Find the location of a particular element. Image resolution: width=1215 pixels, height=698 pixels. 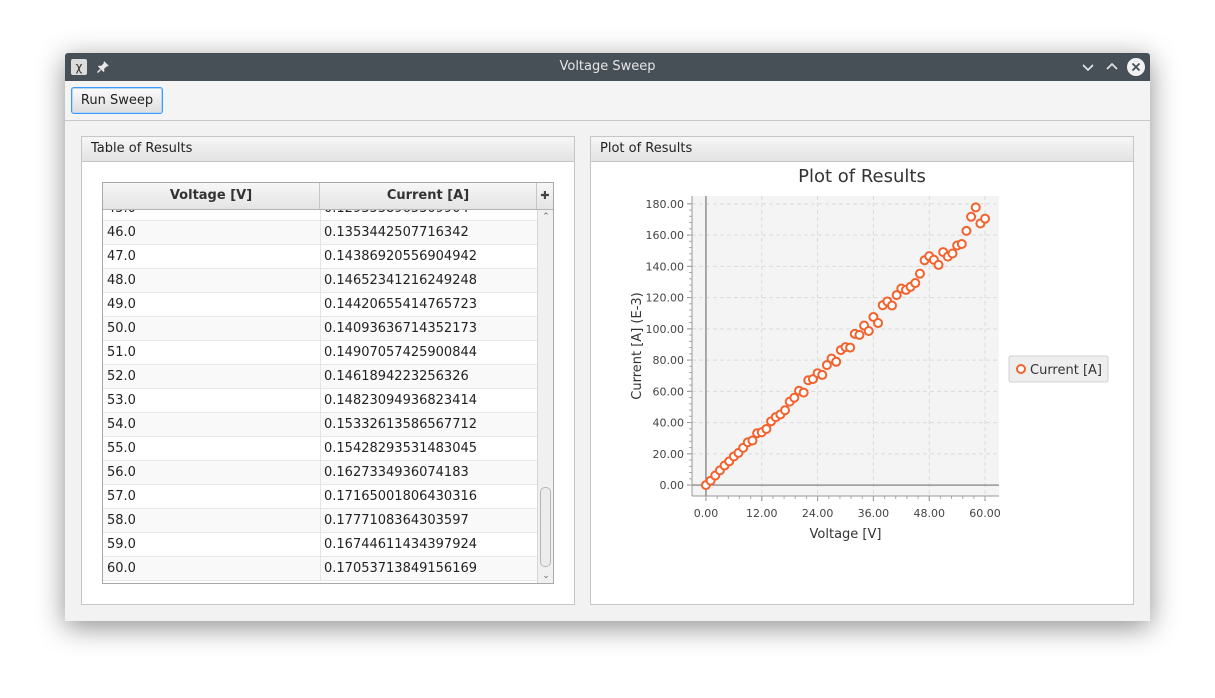

table-row: 47.0 0.14386920556904942 is located at coordinates (320, 257).